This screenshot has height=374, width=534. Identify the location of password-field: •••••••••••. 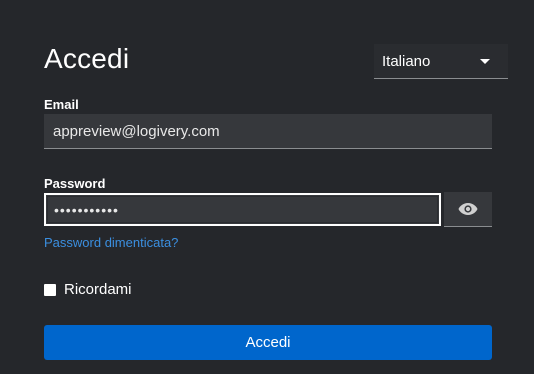
(242, 209).